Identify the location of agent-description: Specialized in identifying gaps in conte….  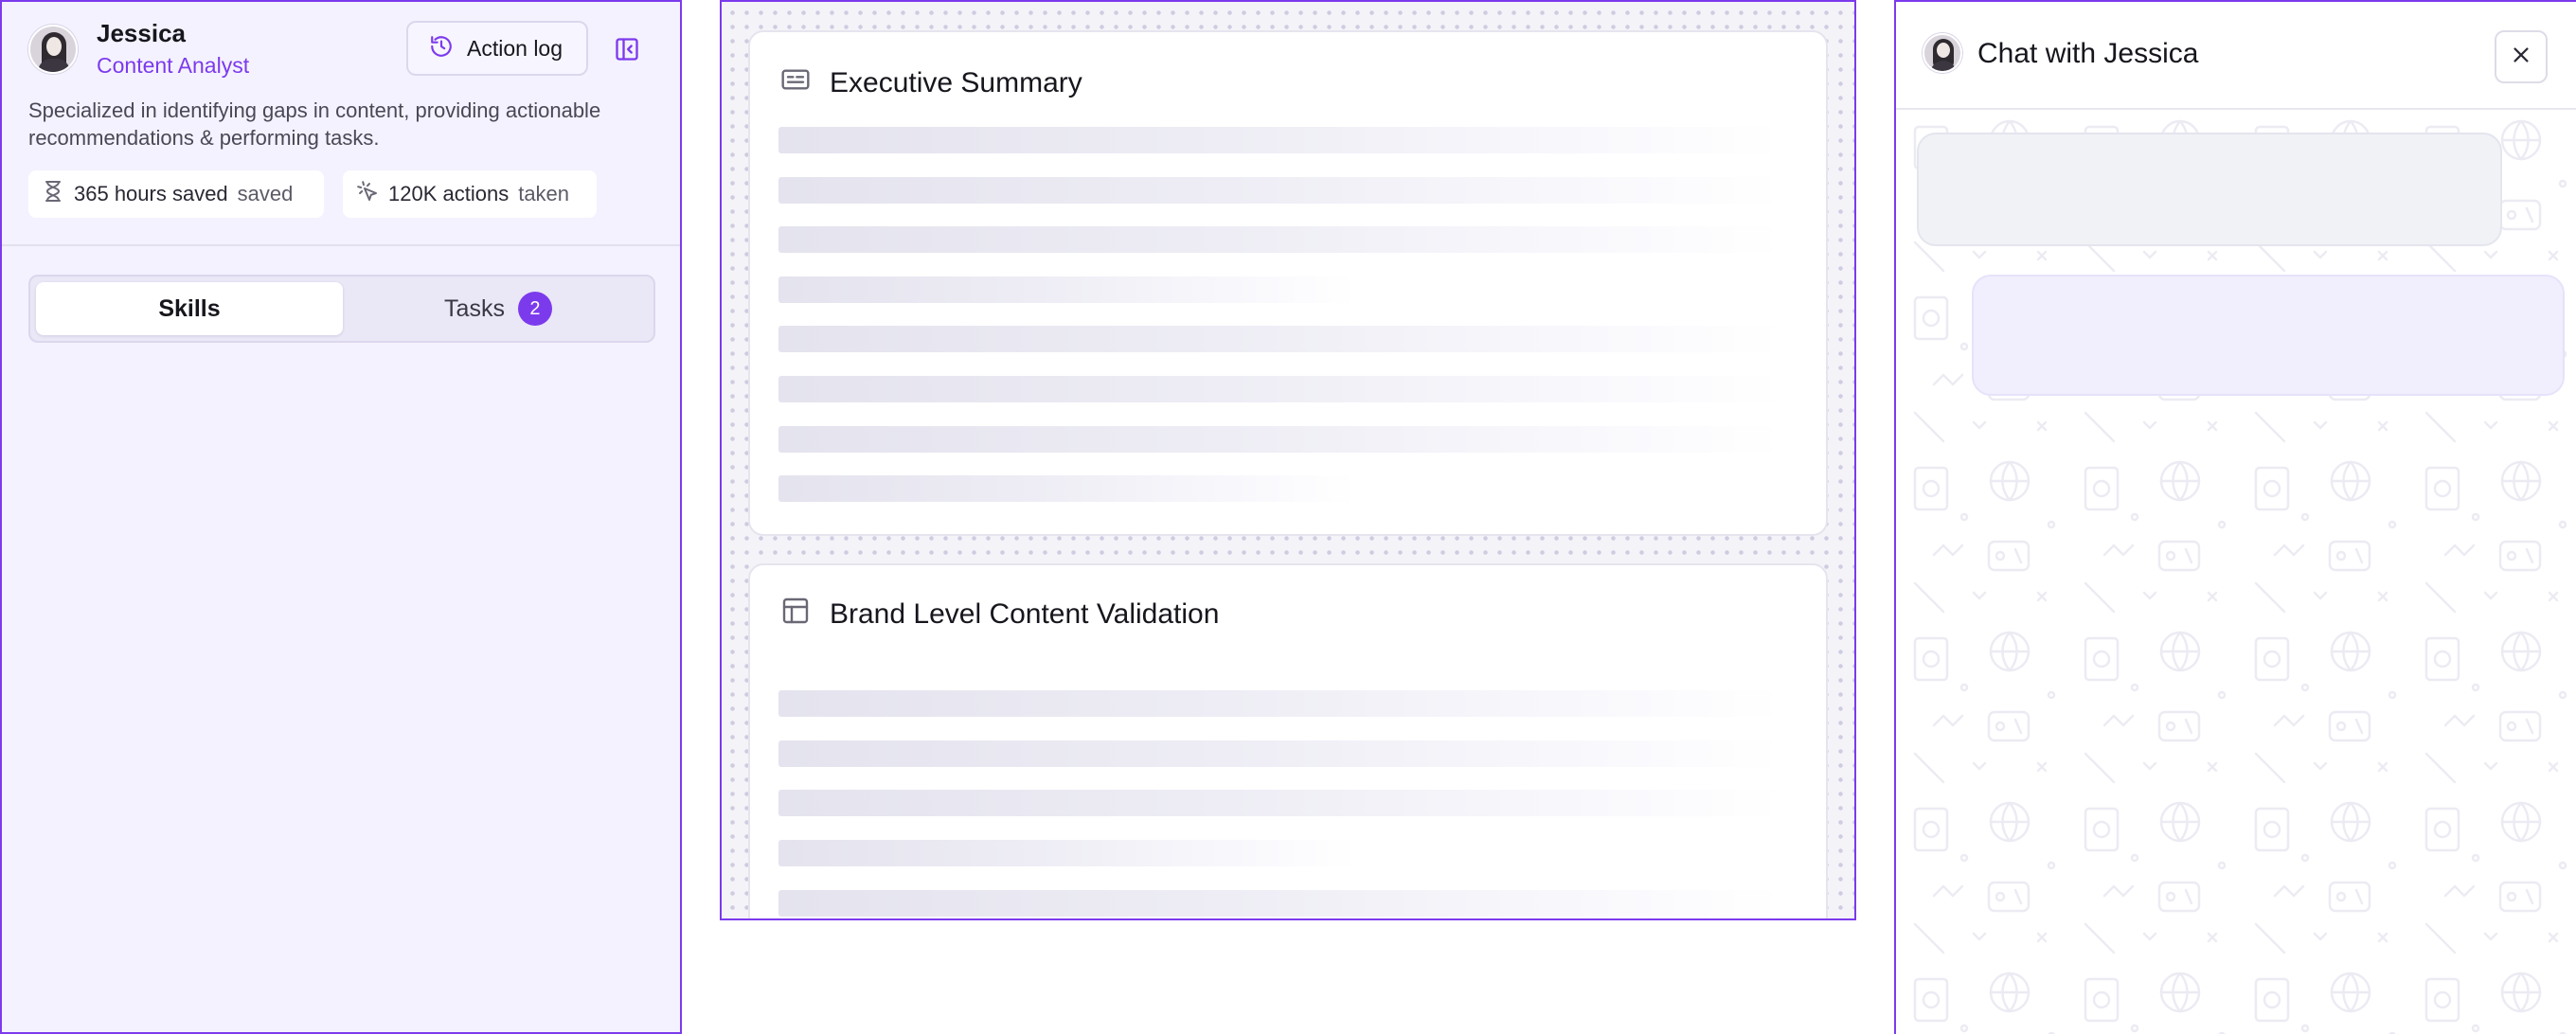
(314, 124).